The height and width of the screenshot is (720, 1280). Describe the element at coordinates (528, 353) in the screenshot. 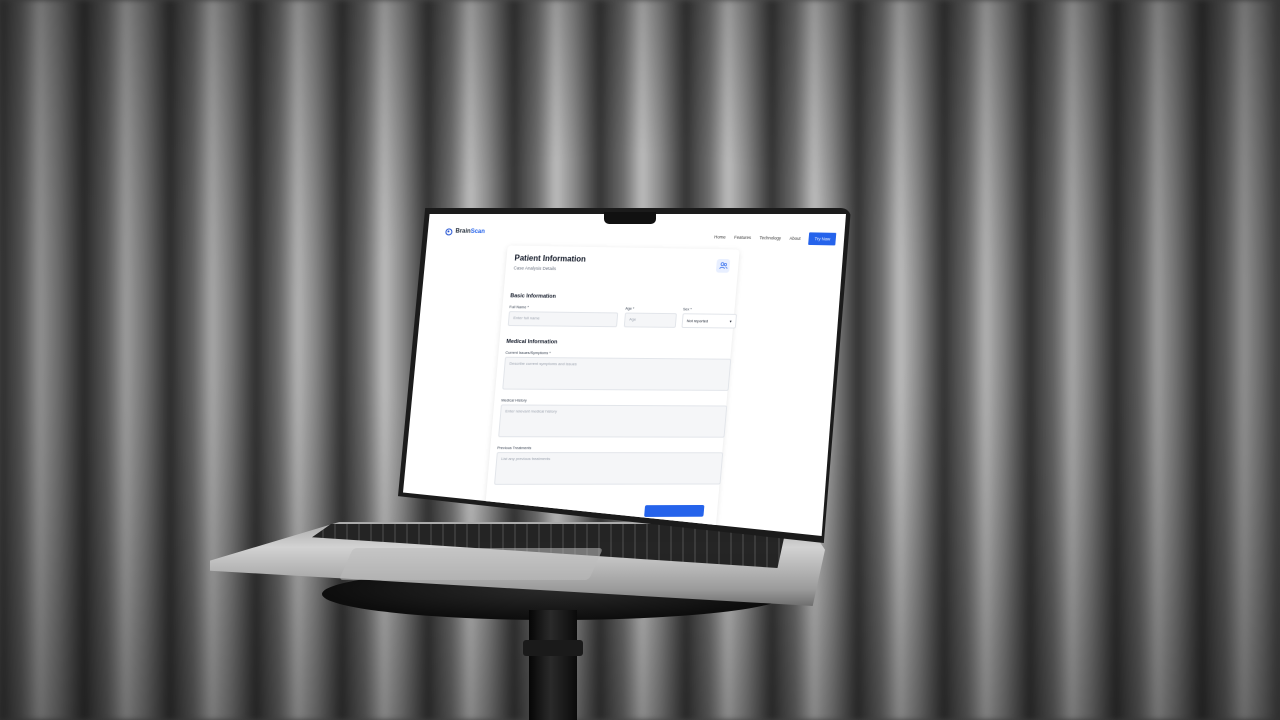

I see `symptoms-label: Current Issues/Symptoms *` at that location.